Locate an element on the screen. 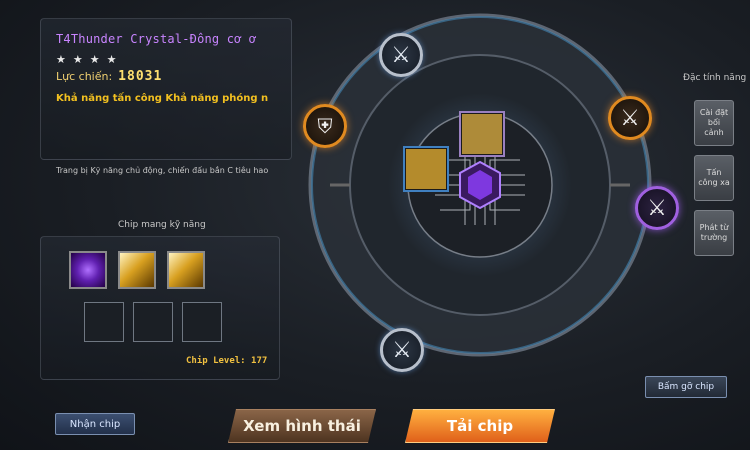 The width and height of the screenshot is (750, 450). wheel-slot-top: ⚔ is located at coordinates (401, 55).